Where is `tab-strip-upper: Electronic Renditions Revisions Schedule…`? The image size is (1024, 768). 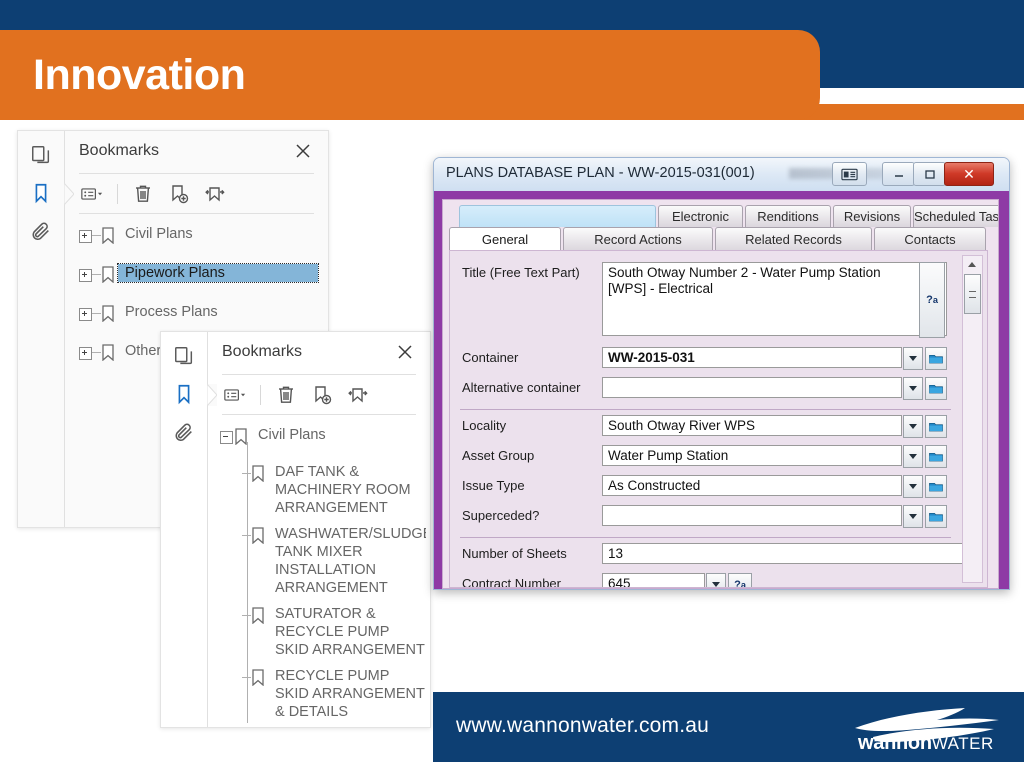
tab-strip-upper: Electronic Renditions Revisions Schedule… is located at coordinates (728, 216).